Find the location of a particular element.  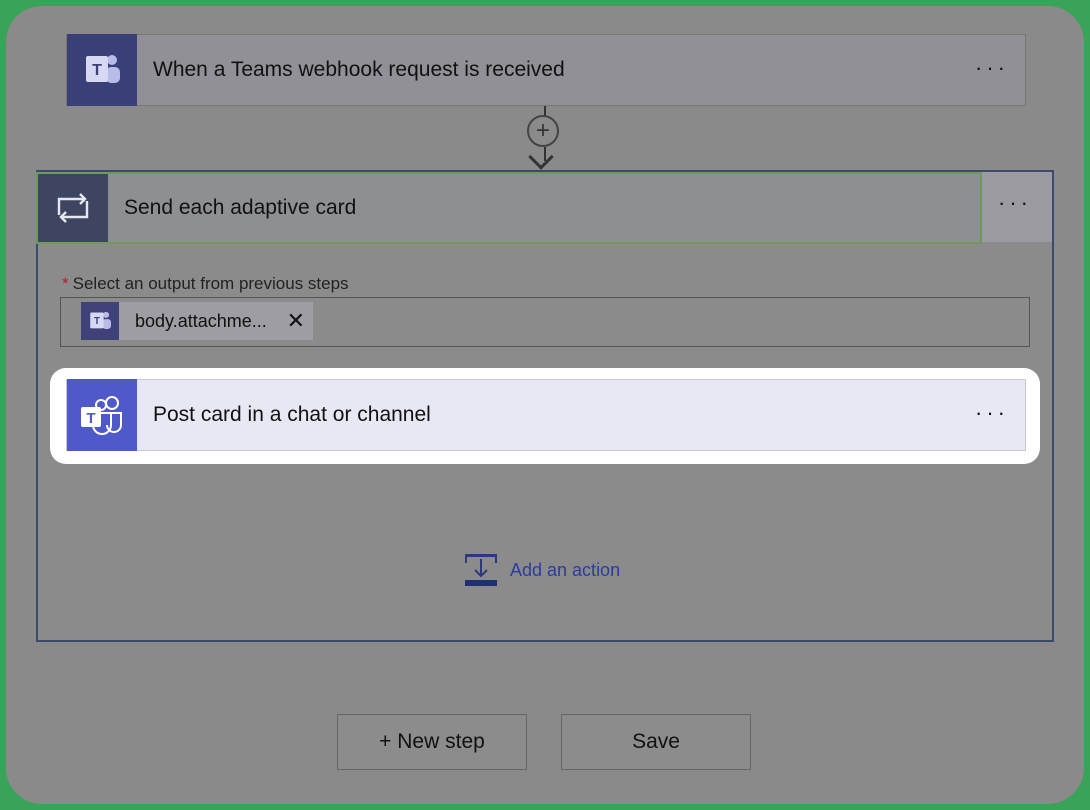

save-button: Save is located at coordinates (656, 742).